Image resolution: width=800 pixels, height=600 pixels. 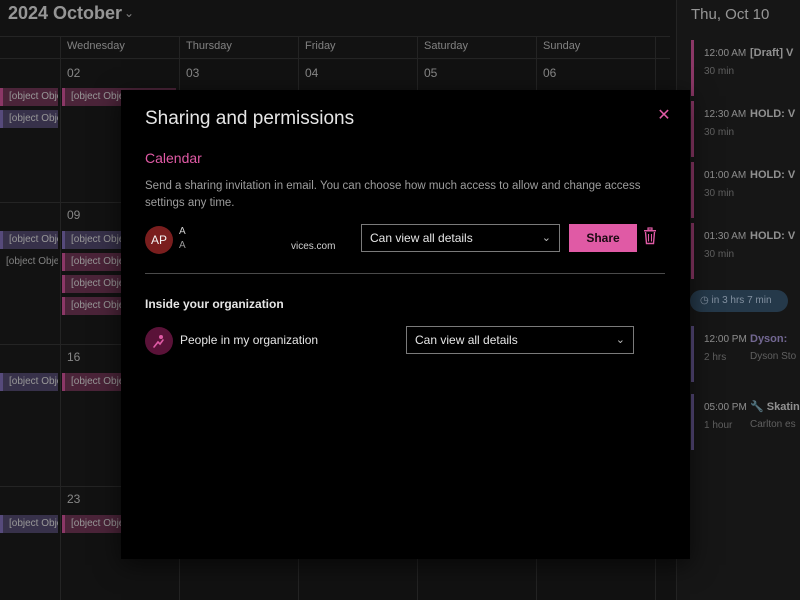 I want to click on person-name: A, so click(x=182, y=231).